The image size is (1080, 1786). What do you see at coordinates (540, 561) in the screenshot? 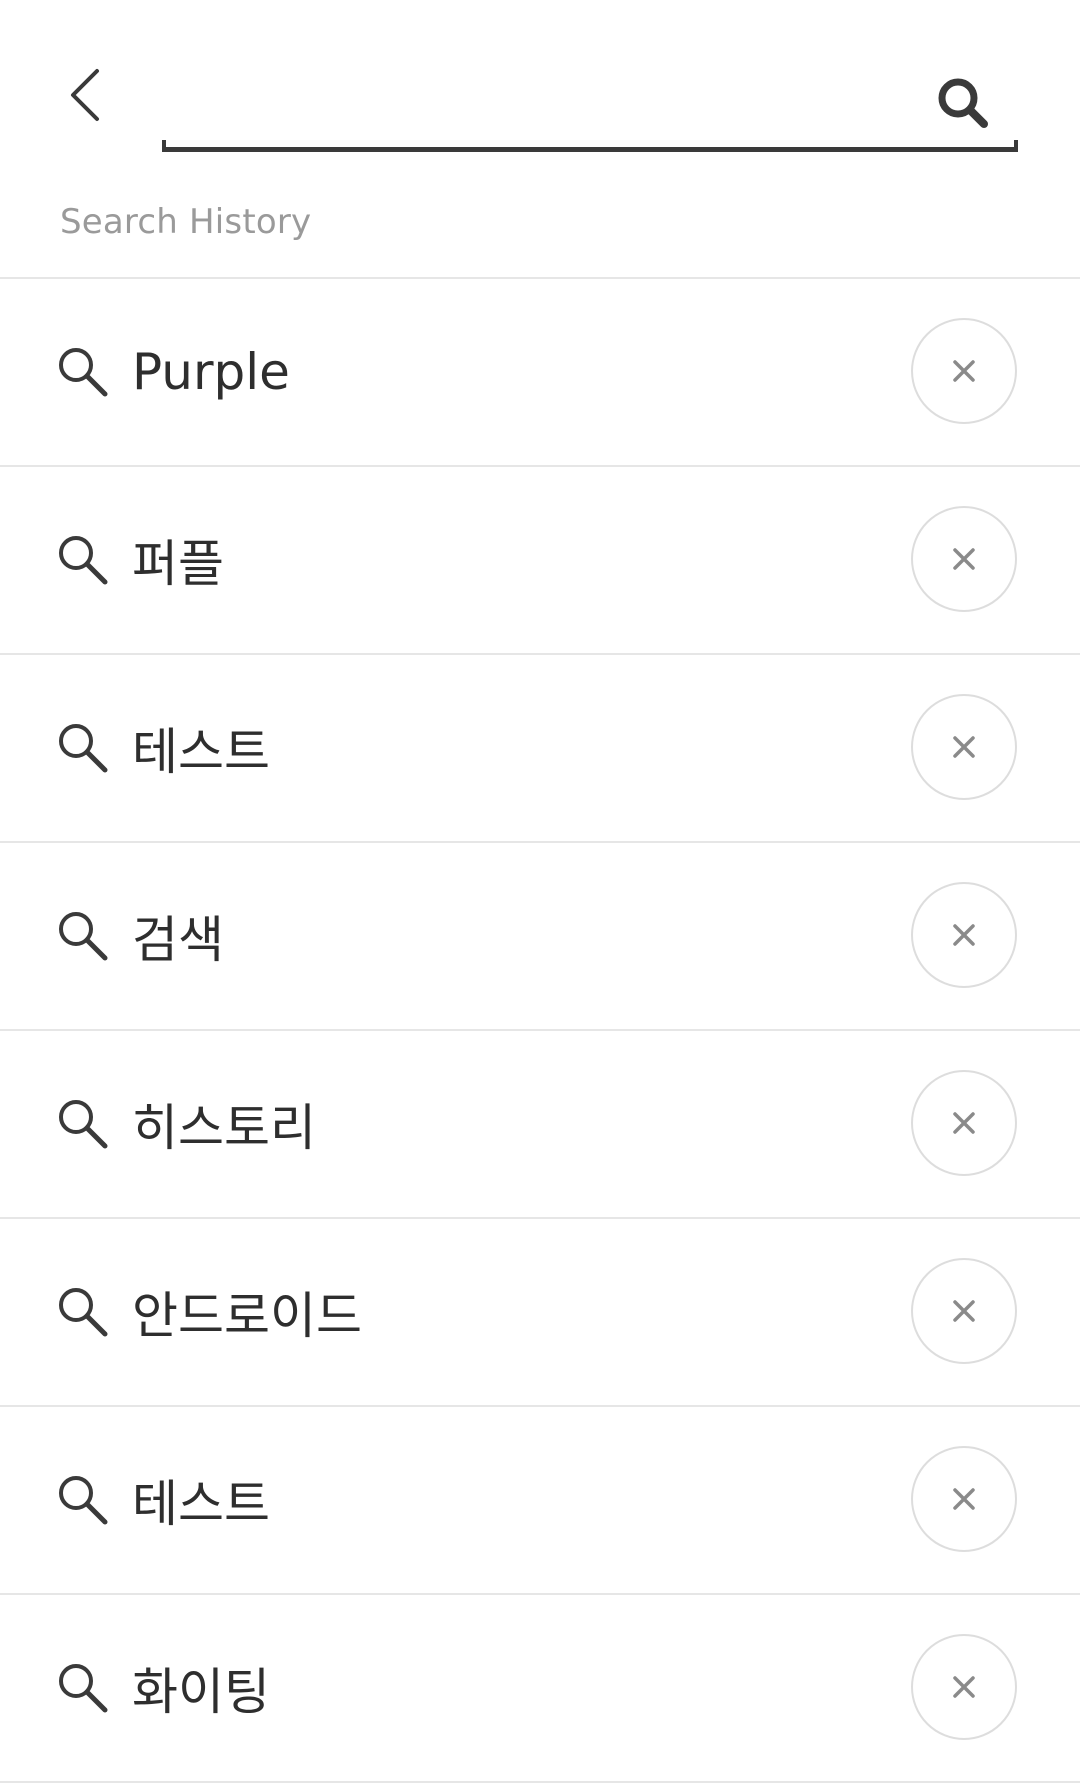
I see `history-item: 퍼플` at bounding box center [540, 561].